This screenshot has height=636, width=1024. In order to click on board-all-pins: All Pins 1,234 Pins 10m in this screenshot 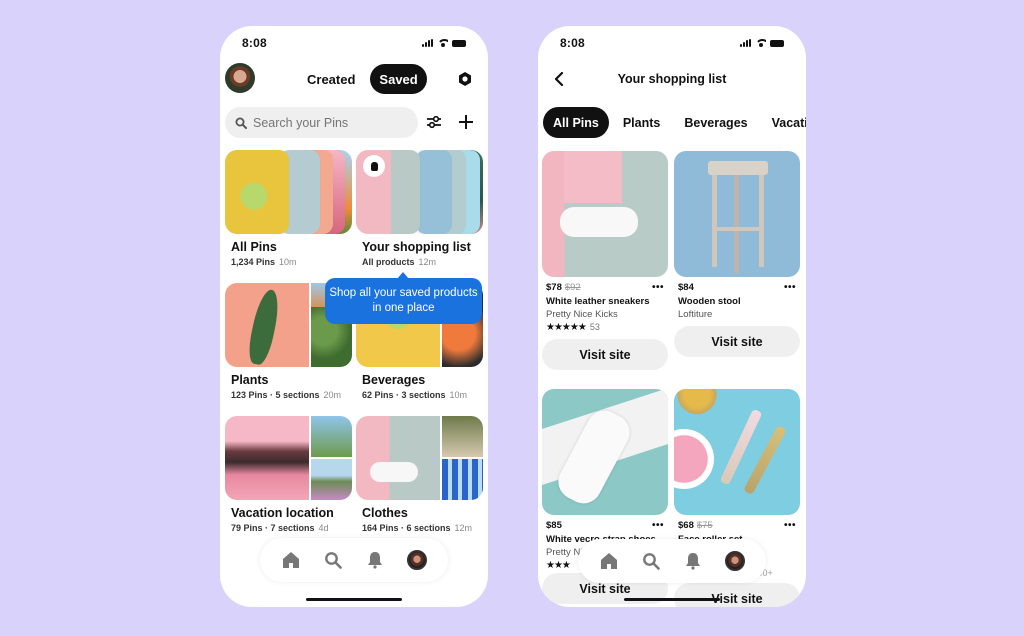, I will do `click(288, 208)`.